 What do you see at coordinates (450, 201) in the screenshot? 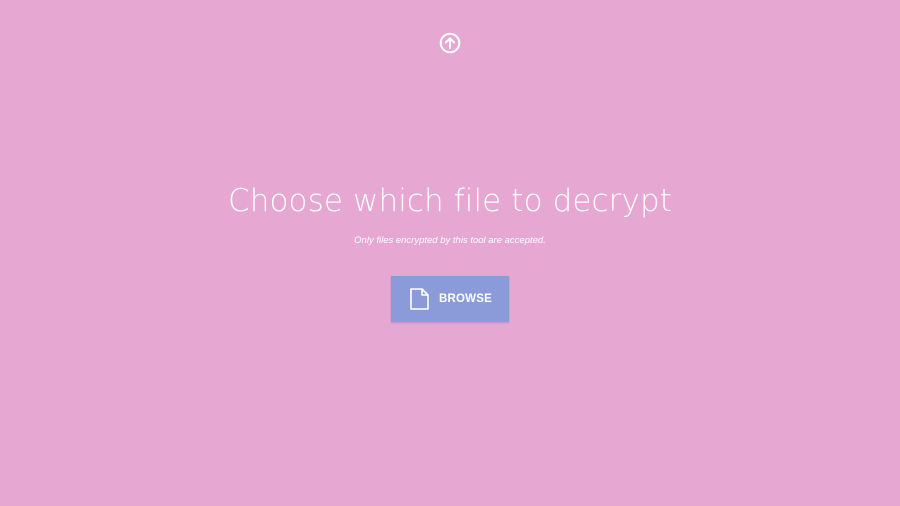
I see `page-title: Choose which file to decrypt` at bounding box center [450, 201].